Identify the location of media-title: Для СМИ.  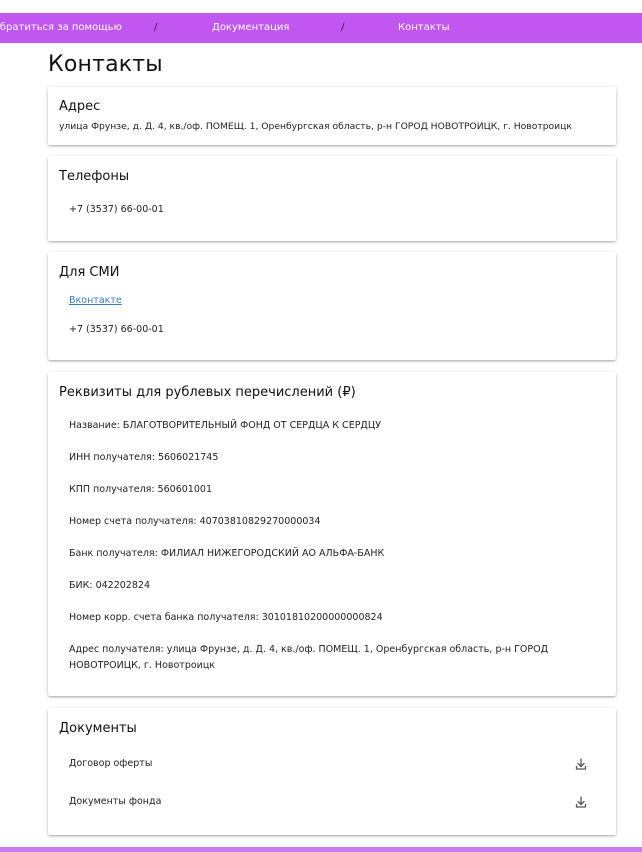
(89, 272).